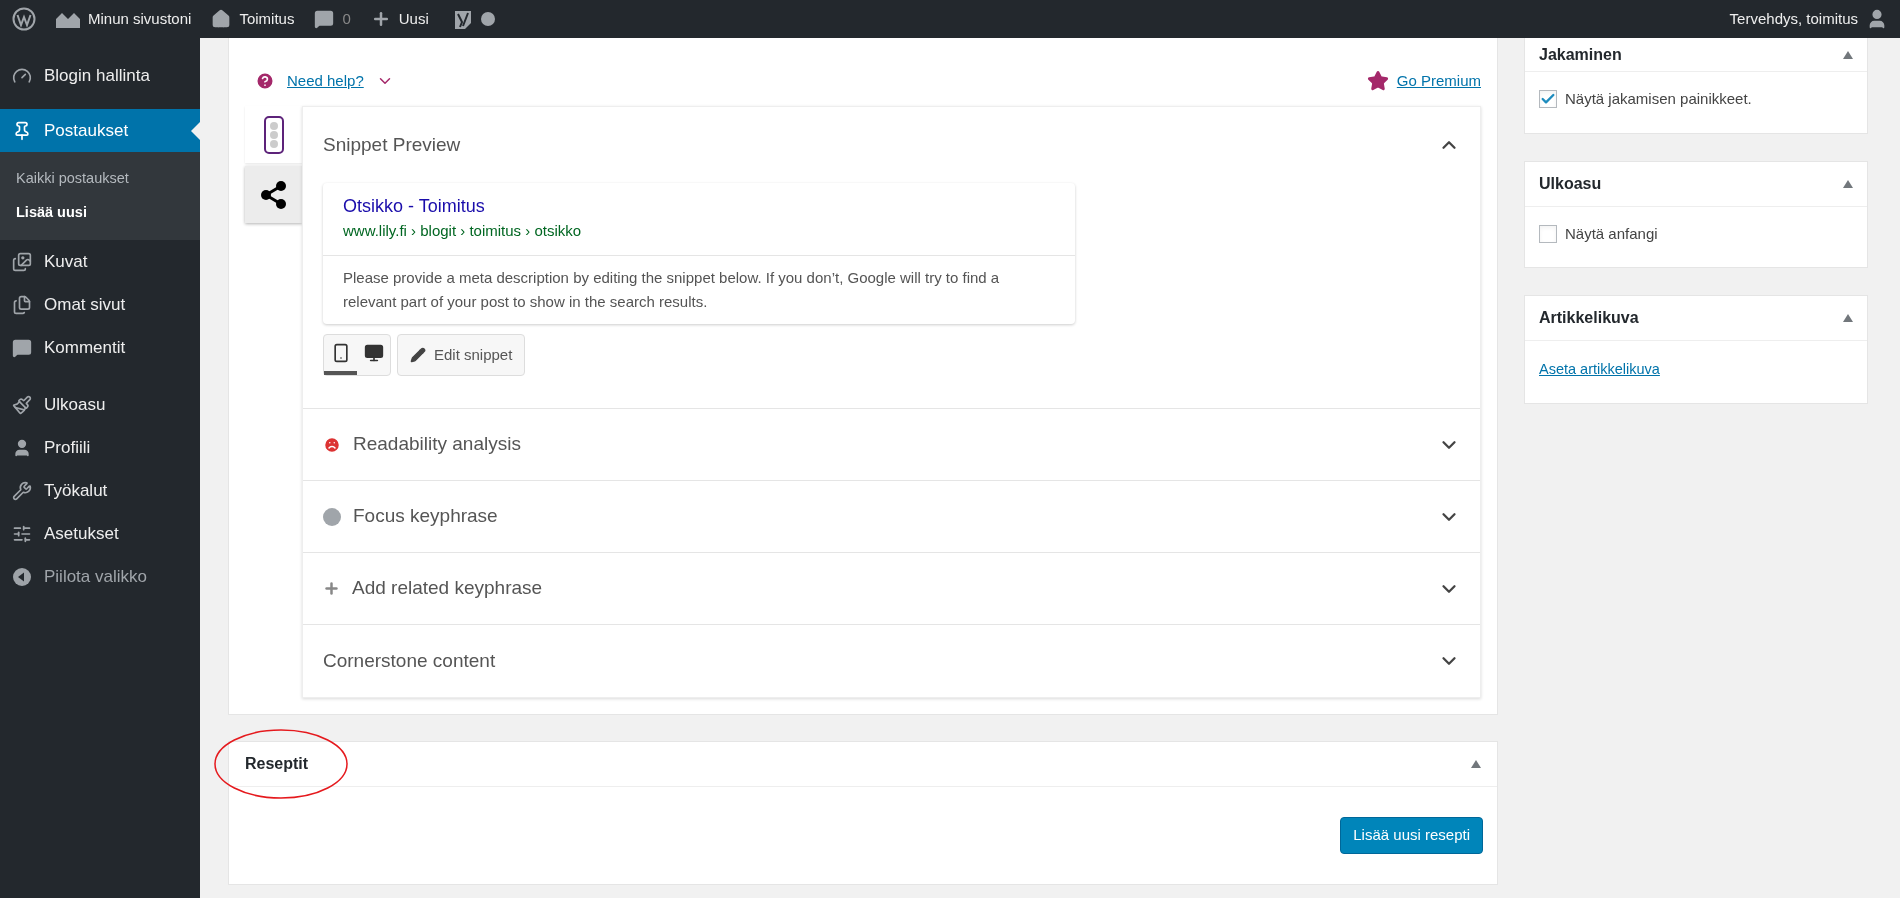  I want to click on comment-count: 0, so click(346, 18).